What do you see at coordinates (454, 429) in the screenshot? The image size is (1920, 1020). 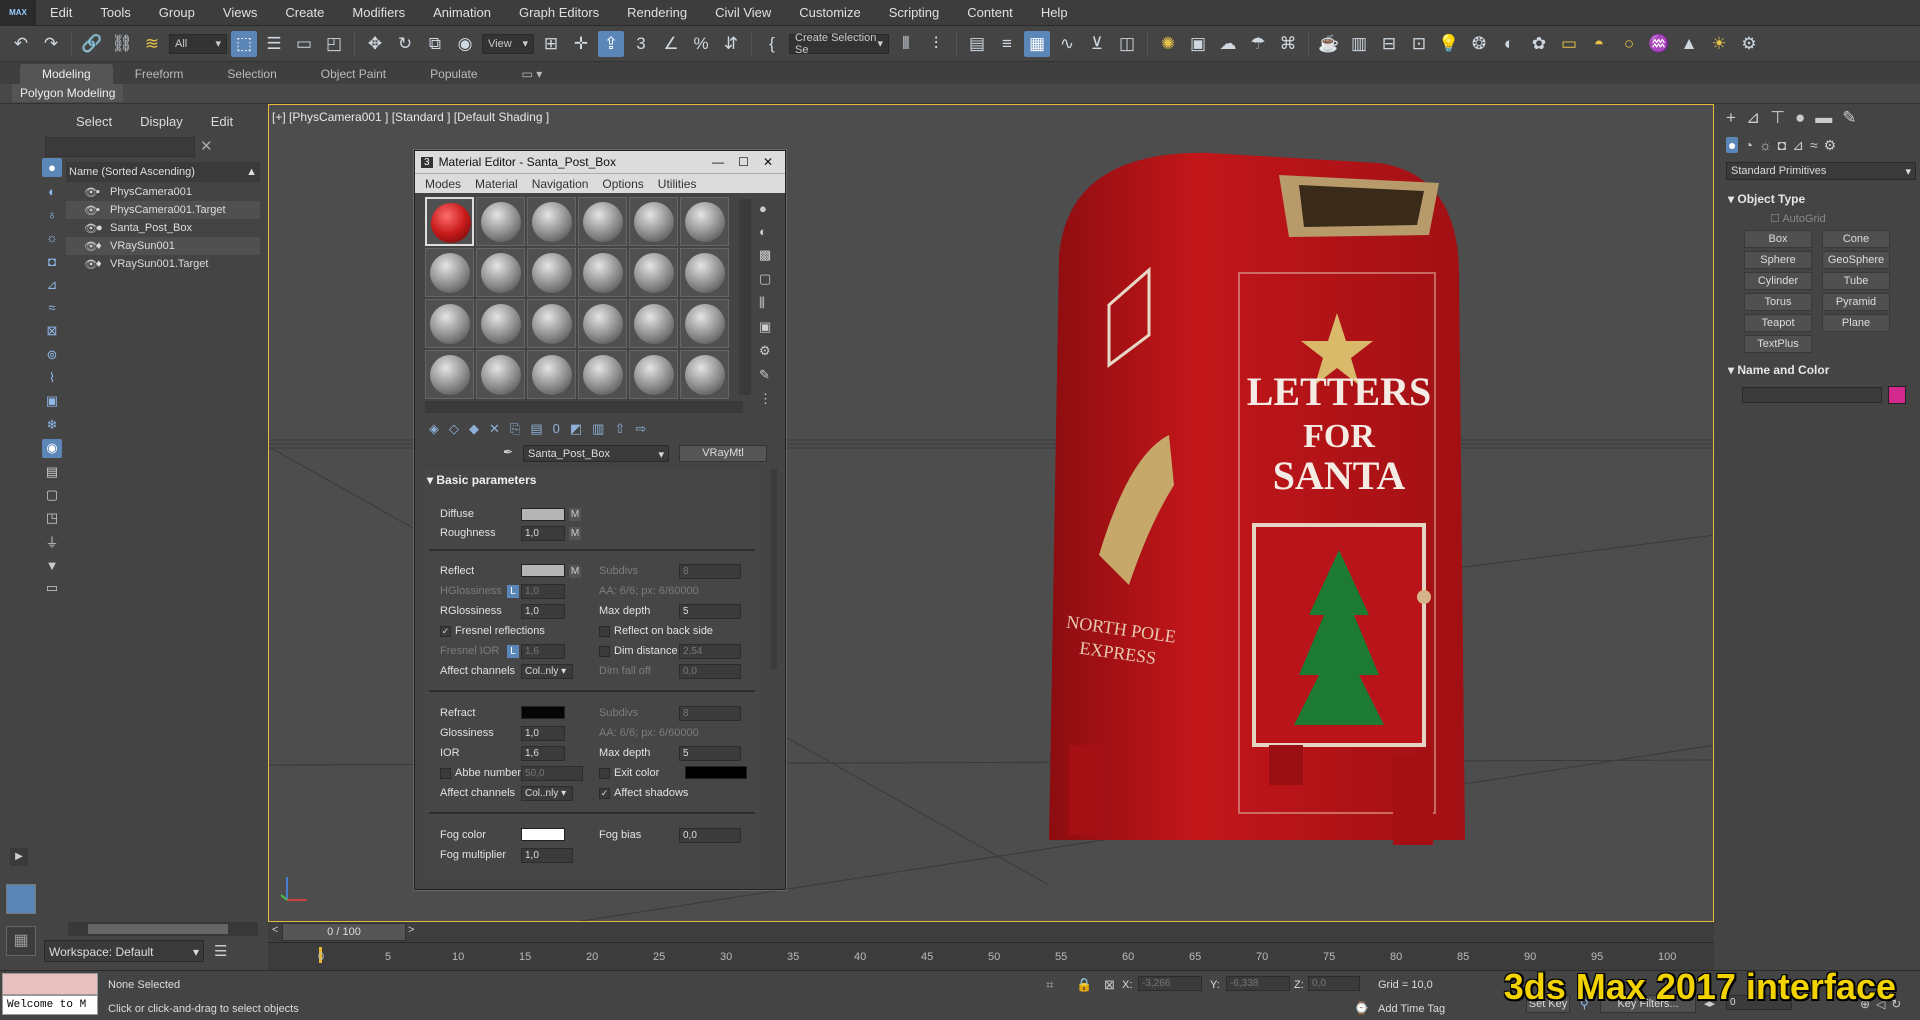 I see `put-to-scene-icon: ◇` at bounding box center [454, 429].